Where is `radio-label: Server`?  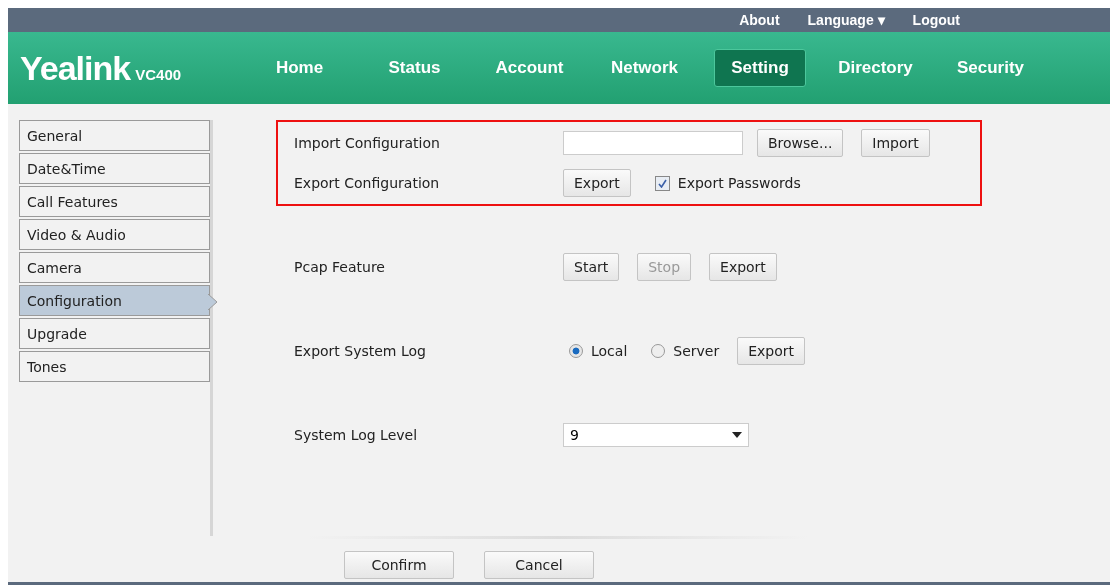
radio-label: Server is located at coordinates (696, 351).